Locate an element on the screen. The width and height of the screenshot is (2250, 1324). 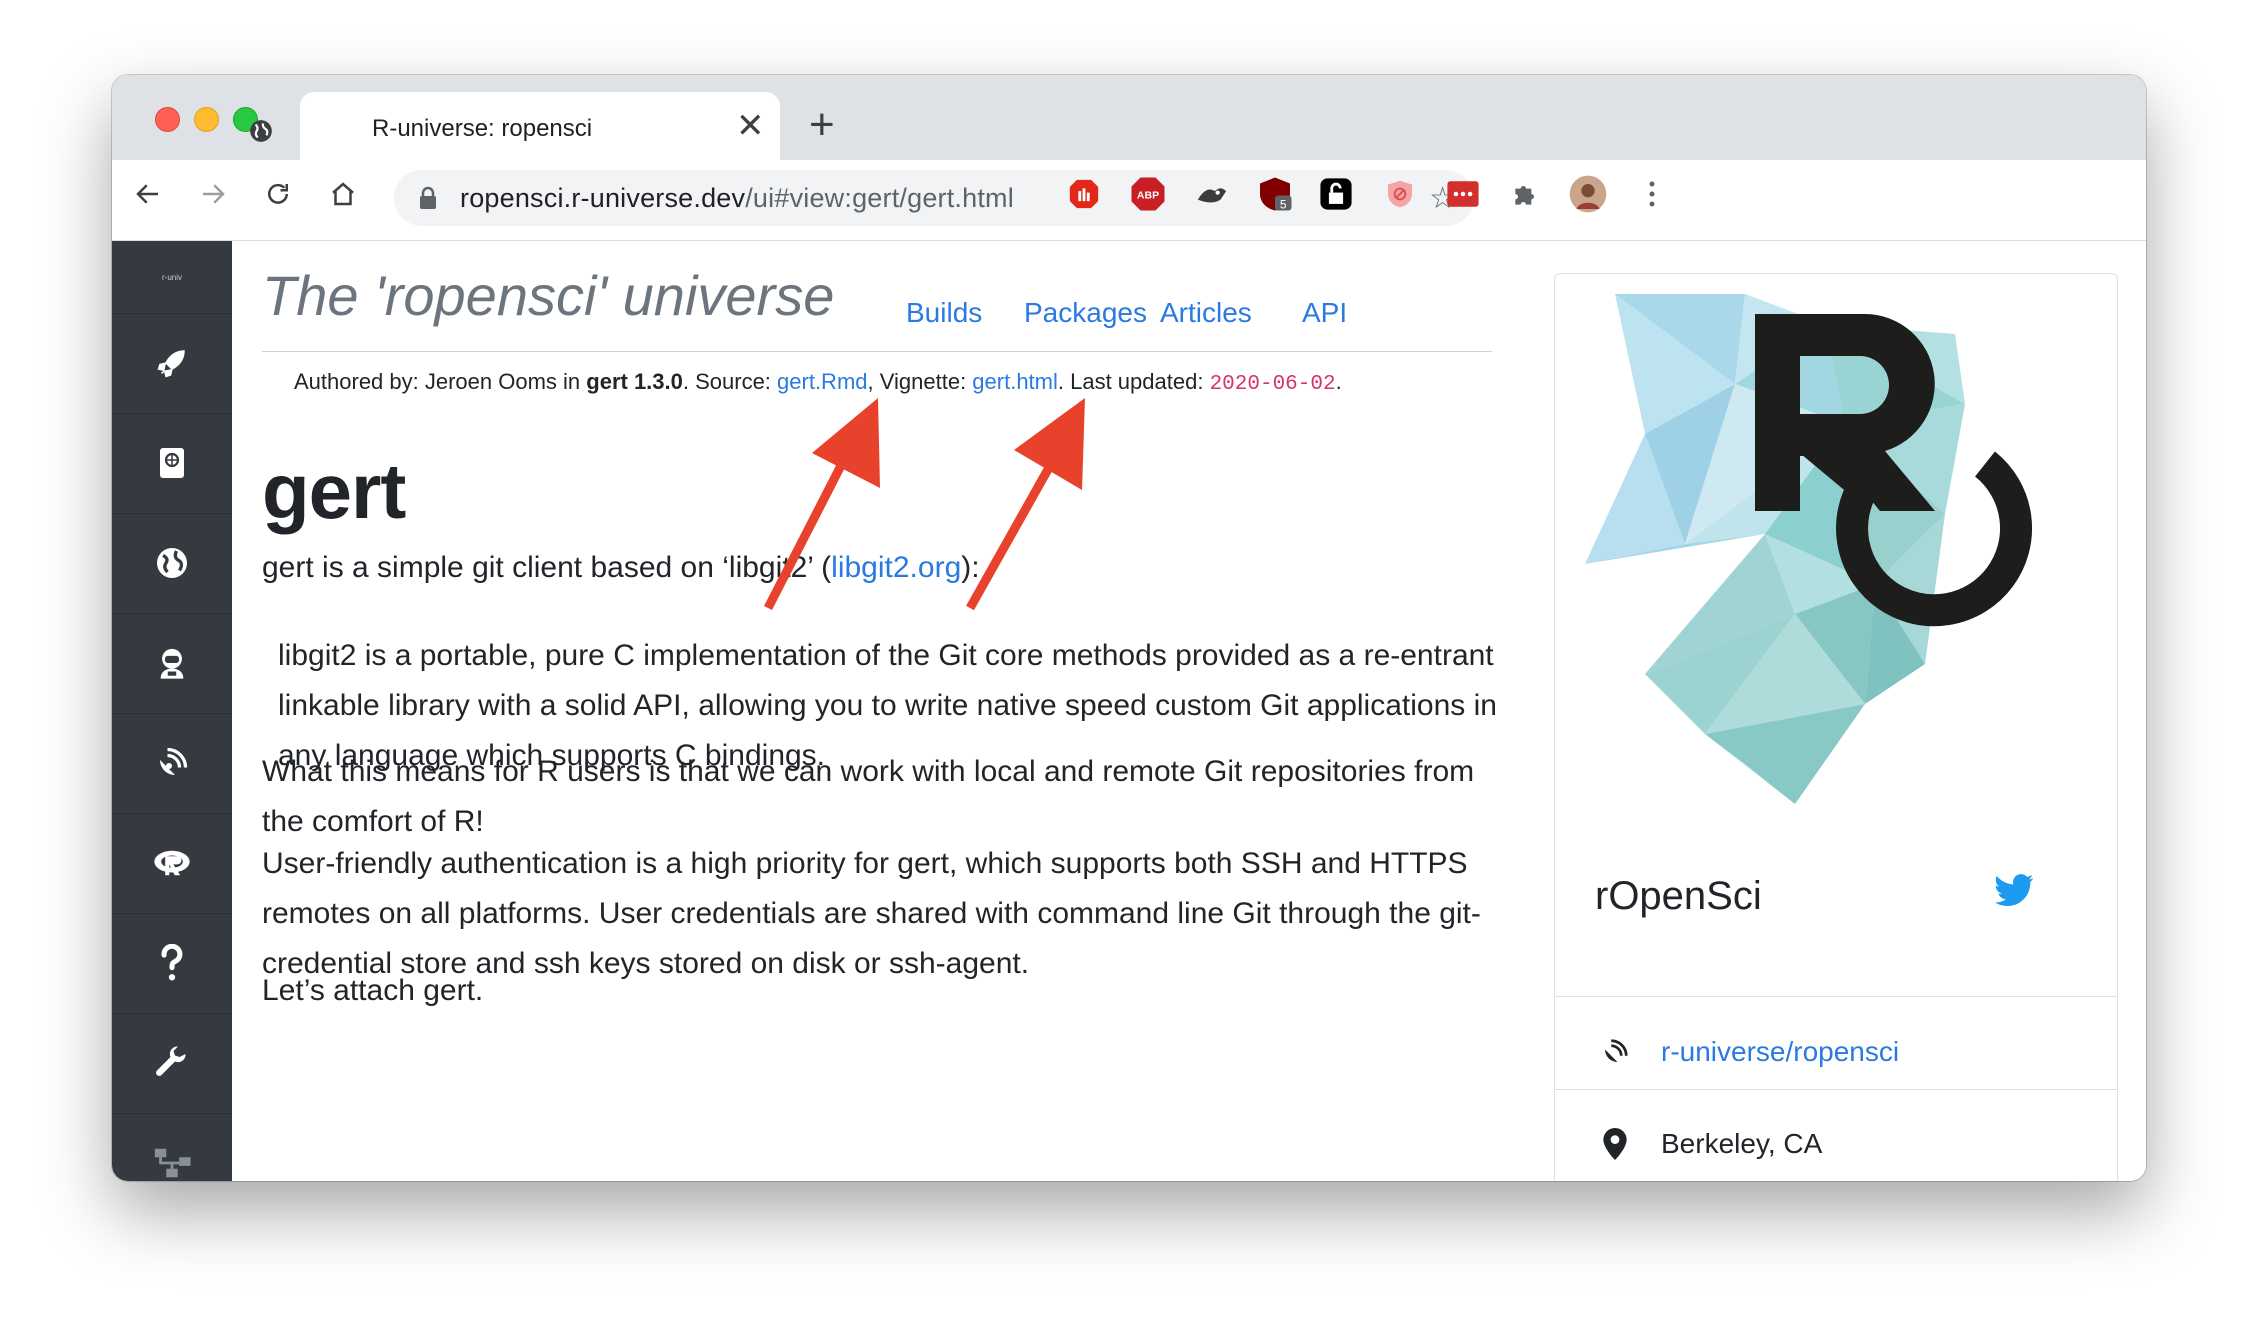
nav-builds-link: Builds is located at coordinates (944, 313).